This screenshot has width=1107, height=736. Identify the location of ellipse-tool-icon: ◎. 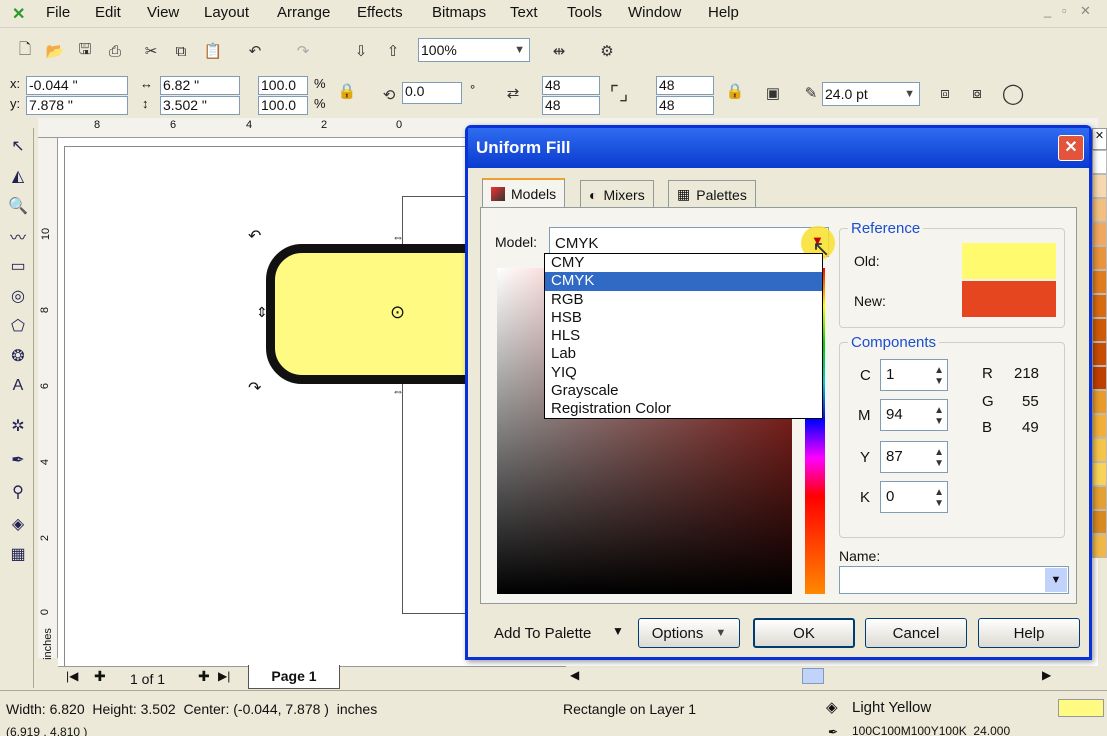
(18, 296).